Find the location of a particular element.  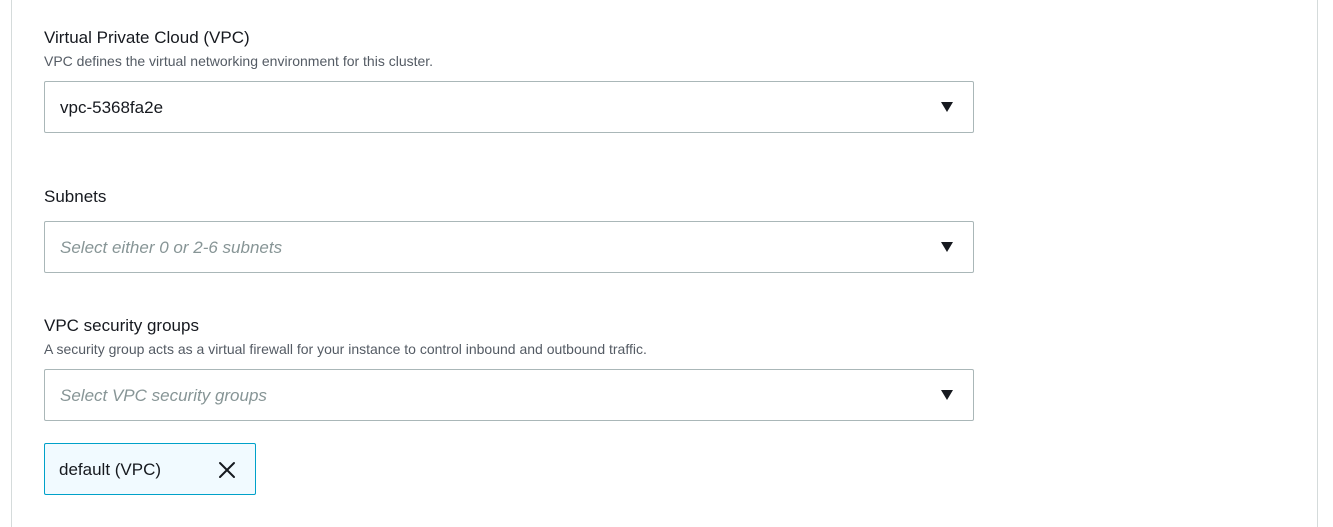

subnets-placeholder: Select either 0 or 2-6 subnets is located at coordinates (171, 247).